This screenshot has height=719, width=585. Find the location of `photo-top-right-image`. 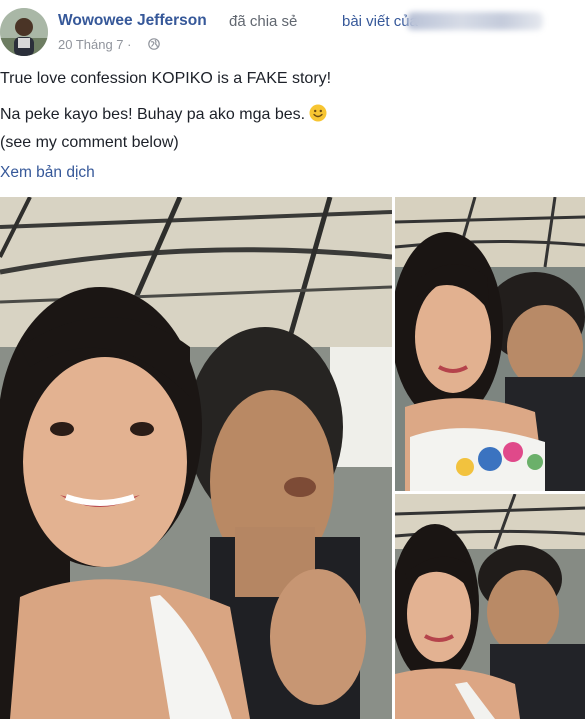

photo-top-right-image is located at coordinates (490, 344).